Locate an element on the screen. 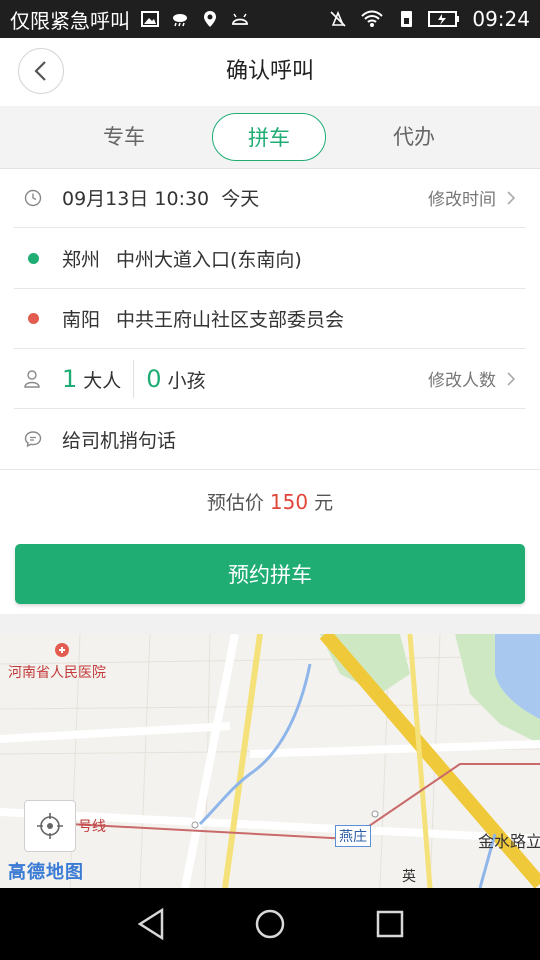 This screenshot has height=960, width=540. separator is located at coordinates (270, 624).